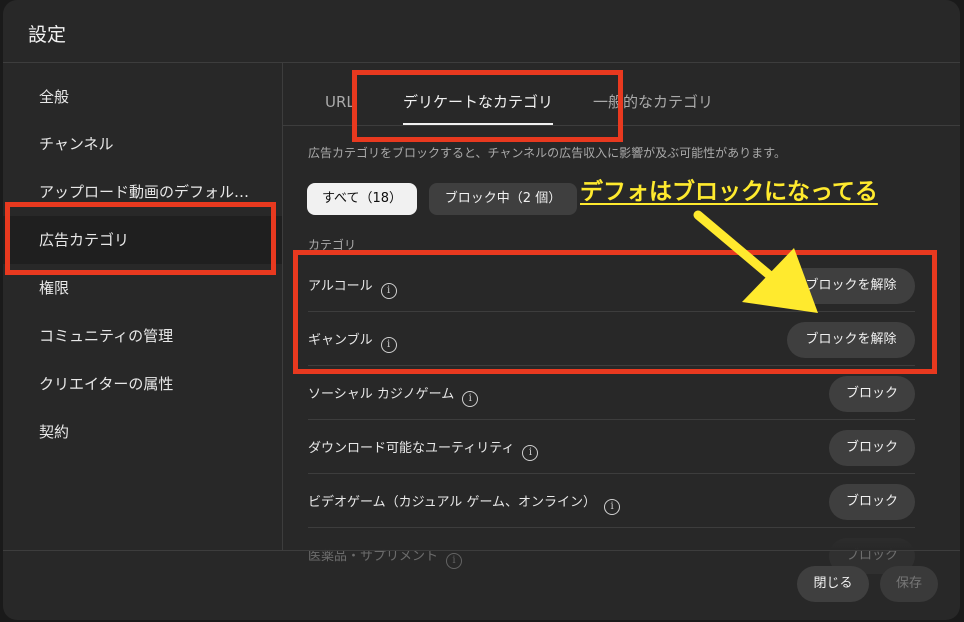 This screenshot has width=964, height=622. Describe the element at coordinates (729, 192) in the screenshot. I see `annotation-text: デフォはブロックになってる` at that location.